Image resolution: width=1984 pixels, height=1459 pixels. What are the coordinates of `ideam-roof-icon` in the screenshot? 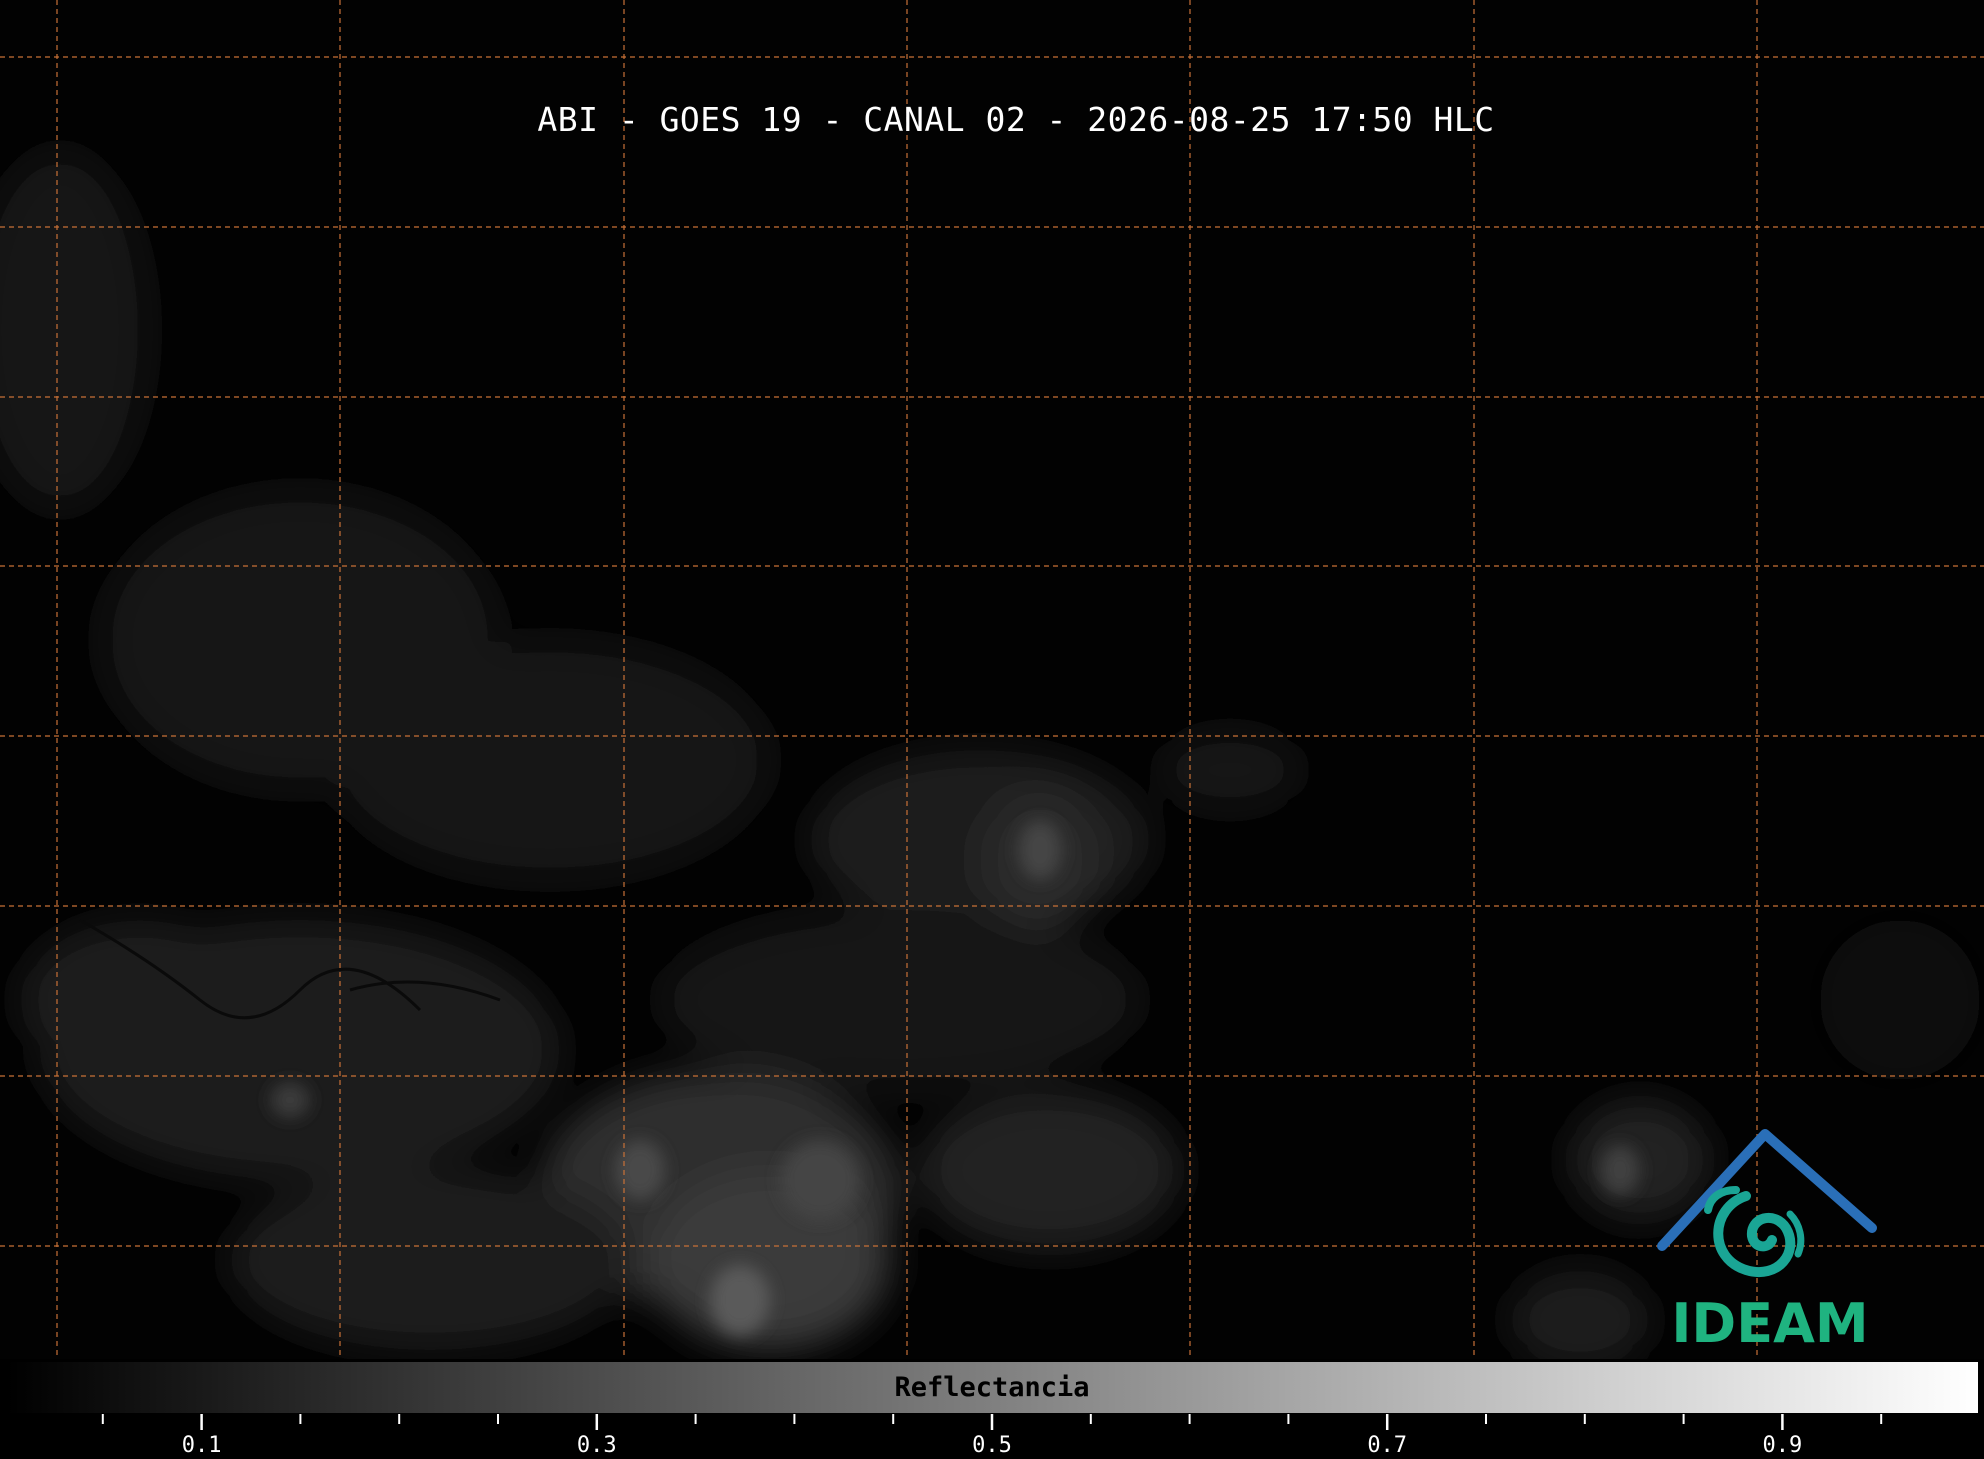 It's located at (1767, 1190).